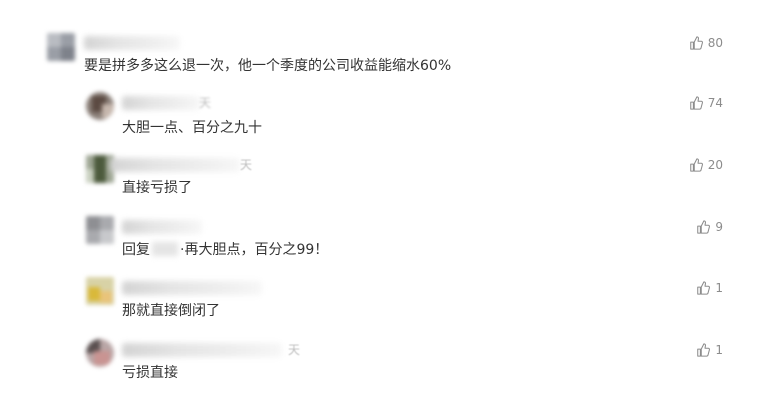  I want to click on reply-text: 大胆一点、百分之九十, so click(192, 128).